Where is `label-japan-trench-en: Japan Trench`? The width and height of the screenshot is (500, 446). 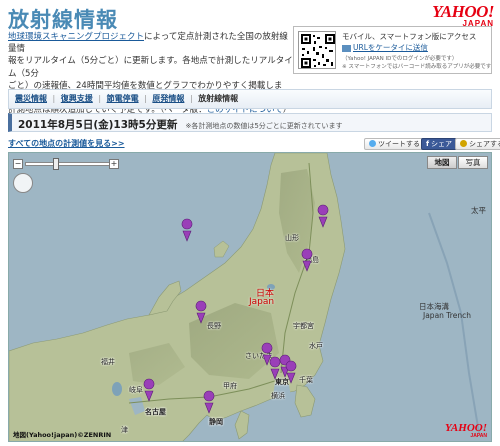
label-japan-trench-en: Japan Trench is located at coordinates (447, 315).